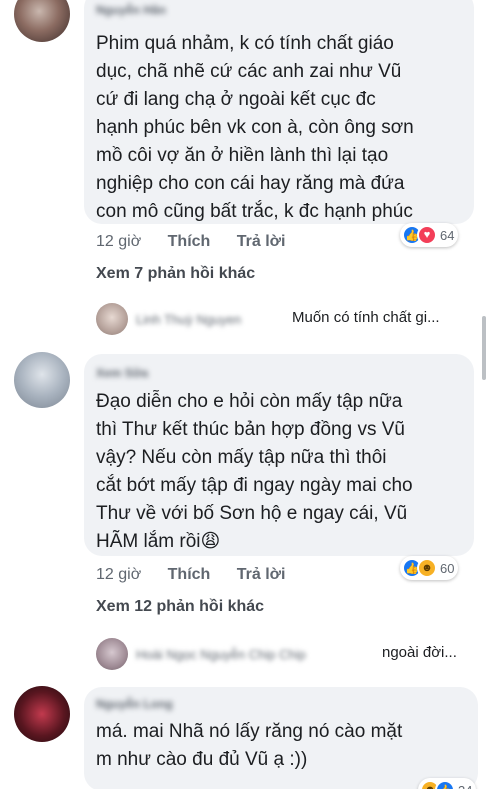 The image size is (490, 789). I want to click on like-icon: 👍, so click(445, 784).